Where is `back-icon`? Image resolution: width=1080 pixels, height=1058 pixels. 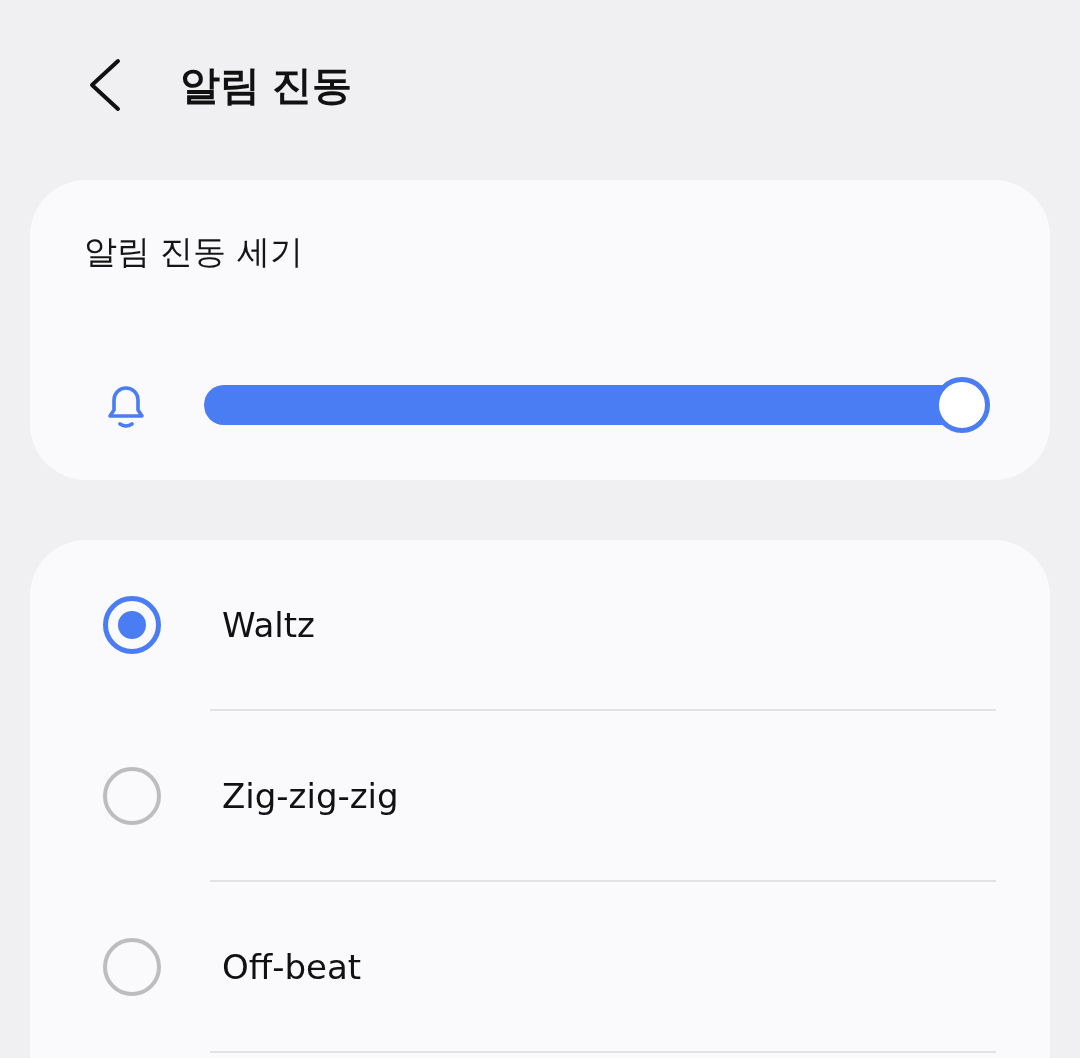
back-icon is located at coordinates (105, 85).